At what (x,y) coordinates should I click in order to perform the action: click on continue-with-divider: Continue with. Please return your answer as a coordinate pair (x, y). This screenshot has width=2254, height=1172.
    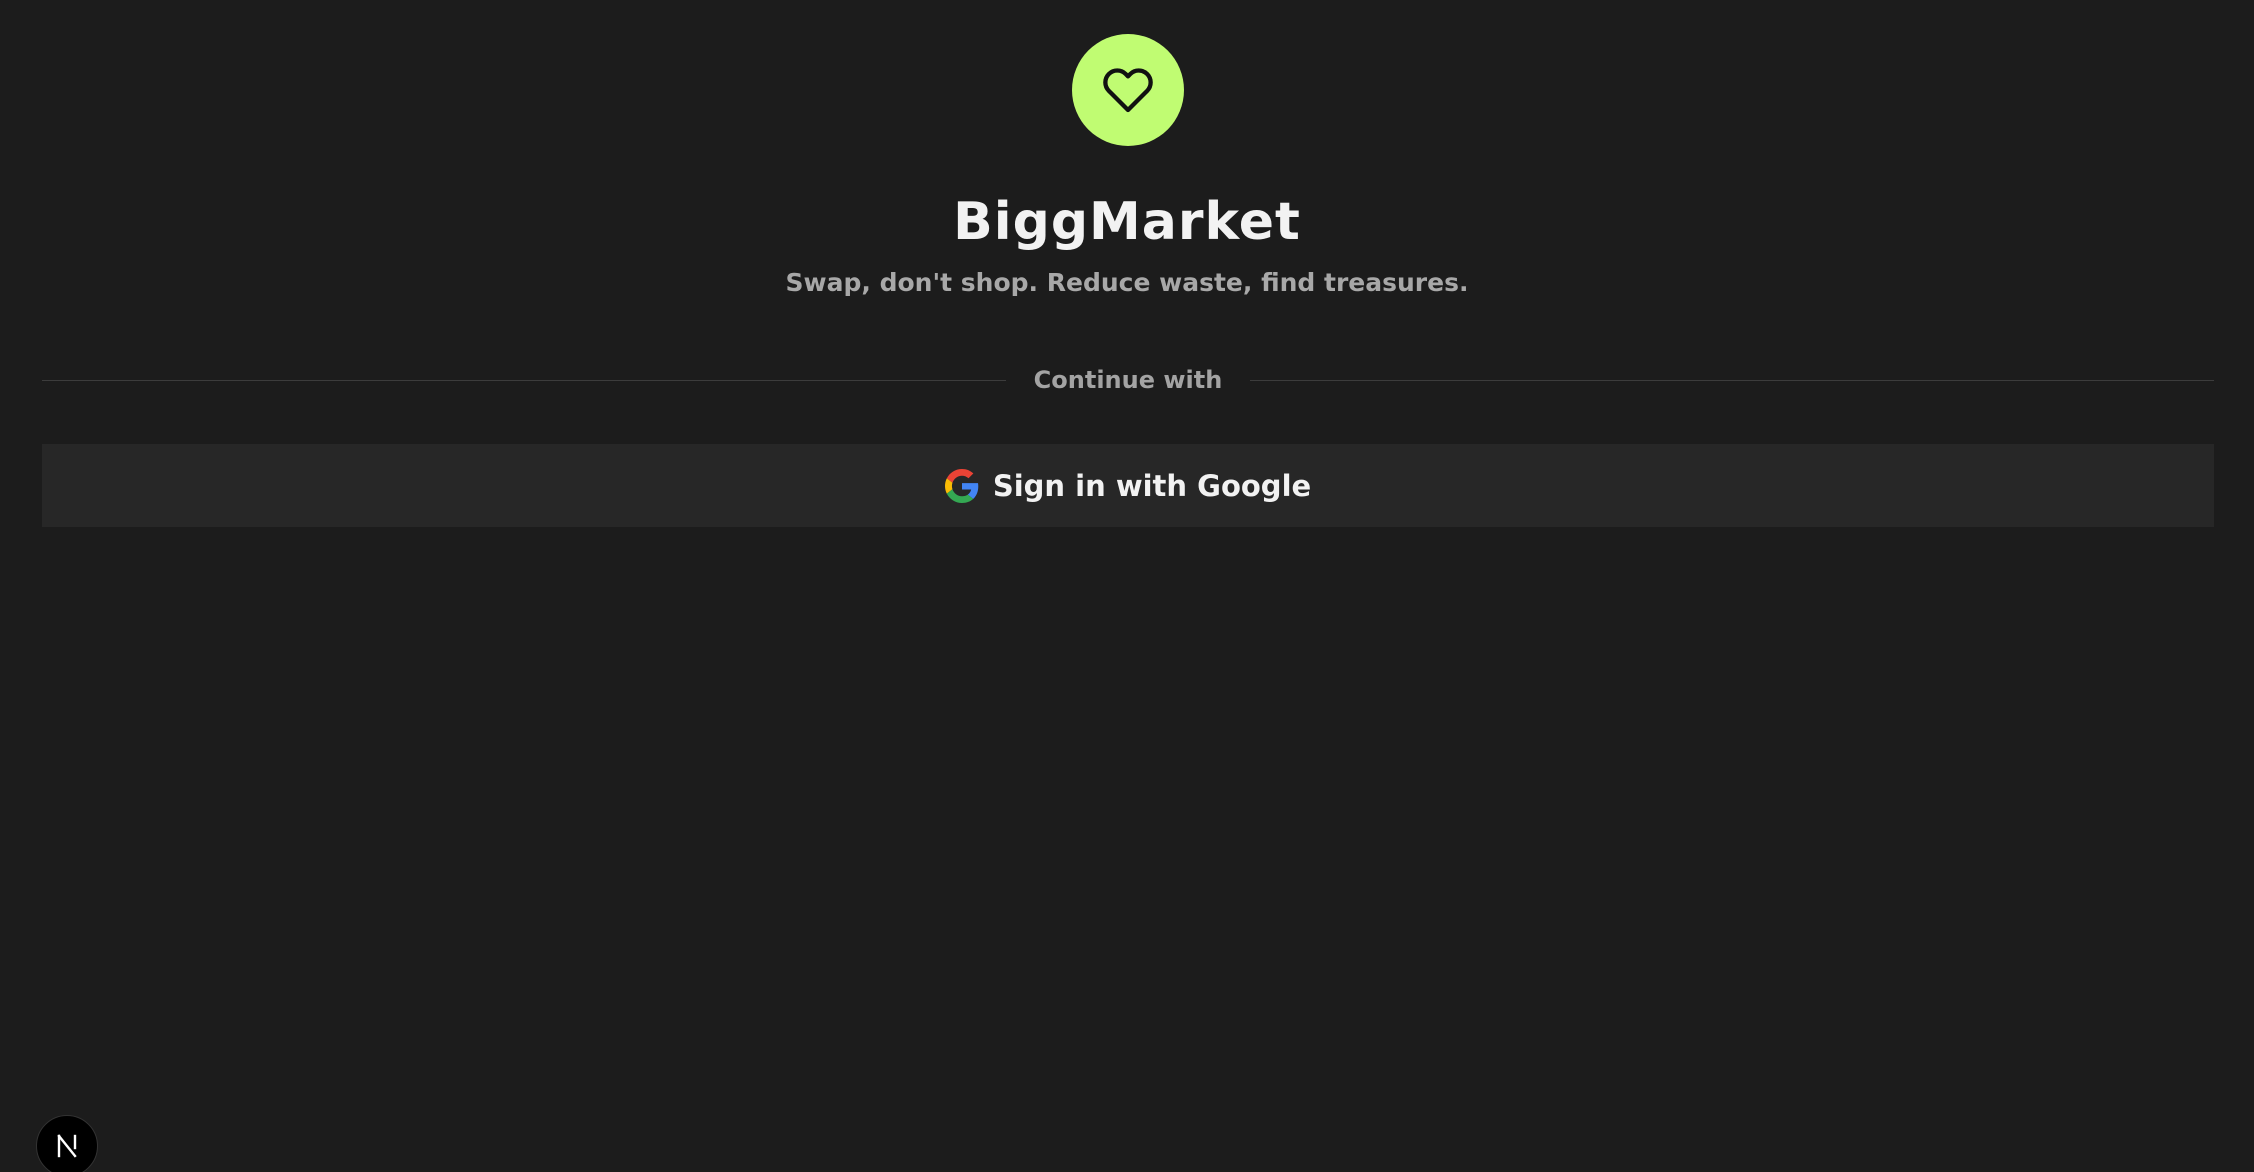
    Looking at the image, I should click on (1128, 380).